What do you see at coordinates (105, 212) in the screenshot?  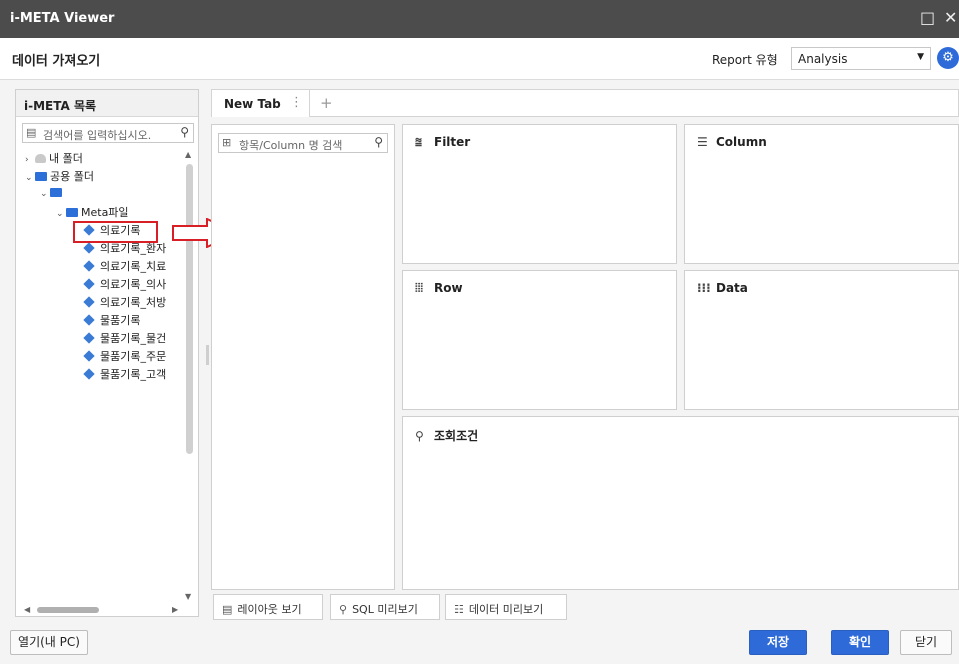 I see `tree-item-label: Meta파일` at bounding box center [105, 212].